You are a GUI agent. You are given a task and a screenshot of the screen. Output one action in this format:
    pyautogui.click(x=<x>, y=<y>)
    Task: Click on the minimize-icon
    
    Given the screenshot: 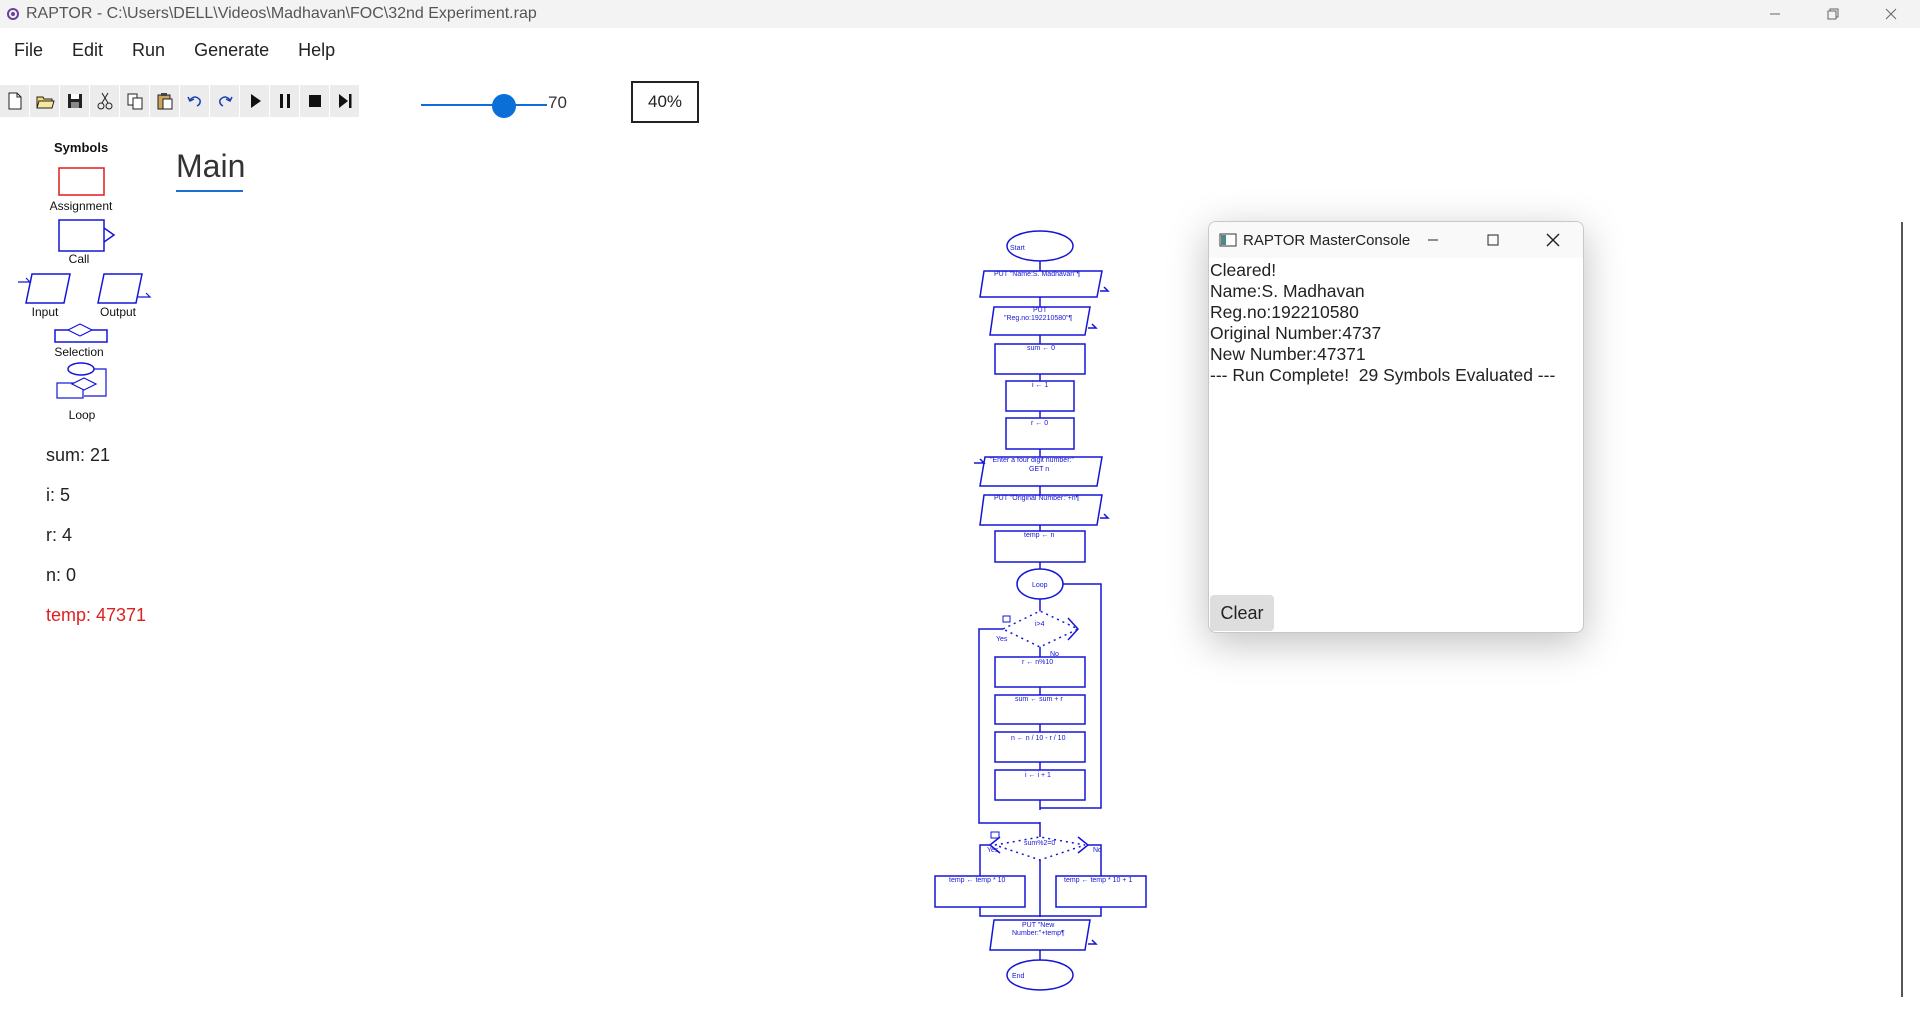 What is the action you would take?
    pyautogui.click(x=1775, y=14)
    